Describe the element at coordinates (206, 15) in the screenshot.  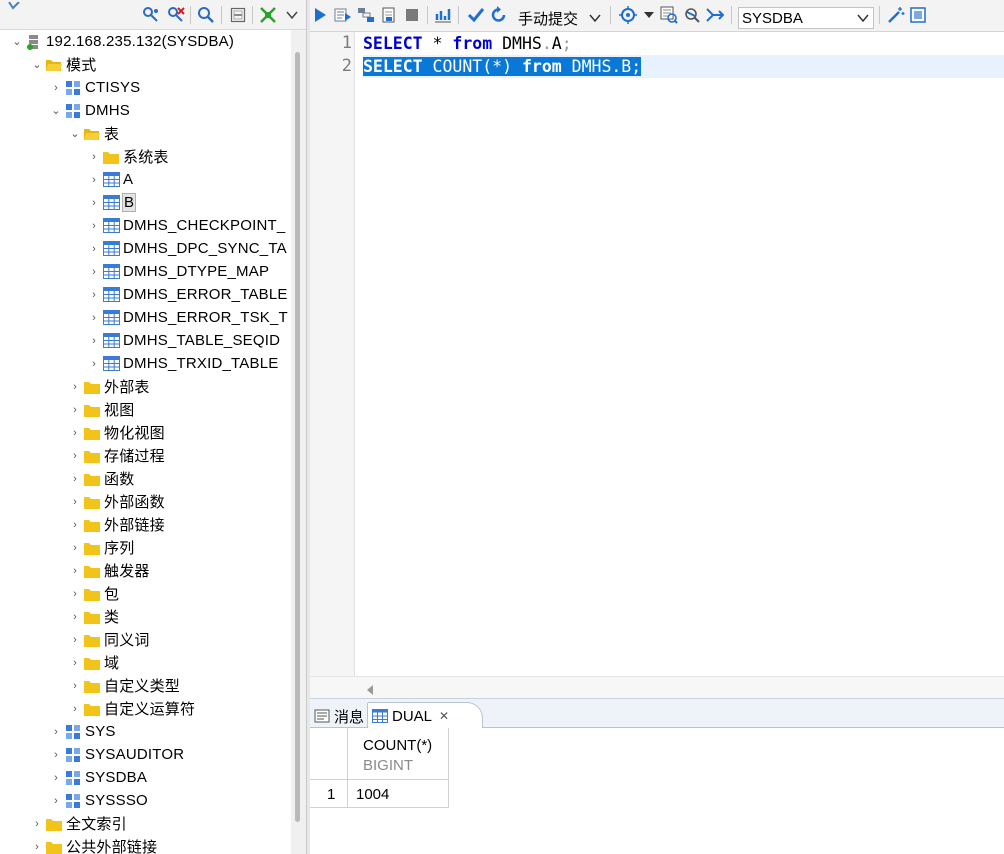
I see `search-icon` at that location.